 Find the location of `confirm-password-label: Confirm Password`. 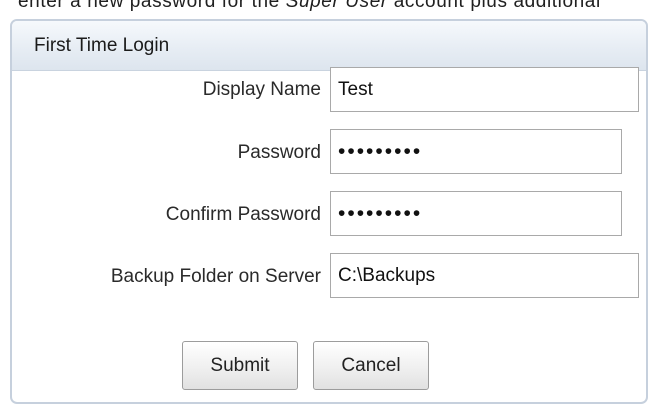

confirm-password-label: Confirm Password is located at coordinates (243, 214).